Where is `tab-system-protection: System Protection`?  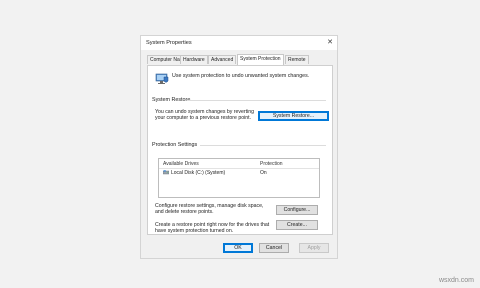 tab-system-protection: System Protection is located at coordinates (260, 59).